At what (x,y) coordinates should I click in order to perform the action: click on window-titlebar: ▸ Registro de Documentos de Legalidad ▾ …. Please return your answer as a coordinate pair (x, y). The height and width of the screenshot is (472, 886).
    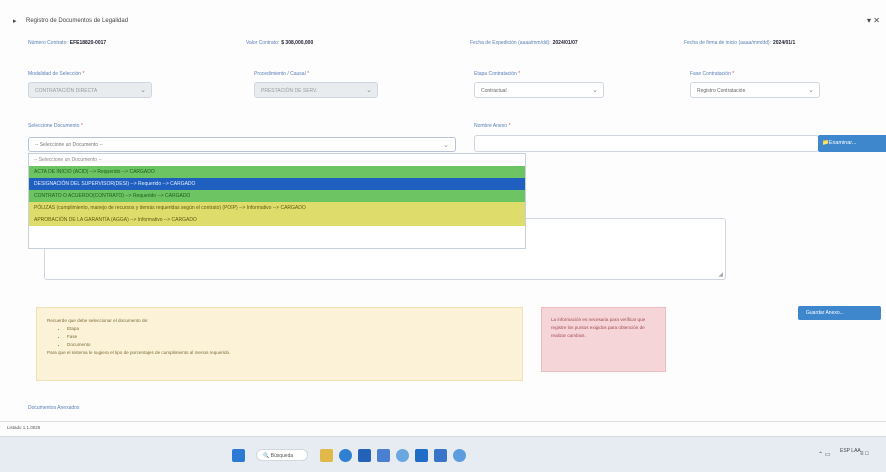
    Looking at the image, I should click on (443, 22).